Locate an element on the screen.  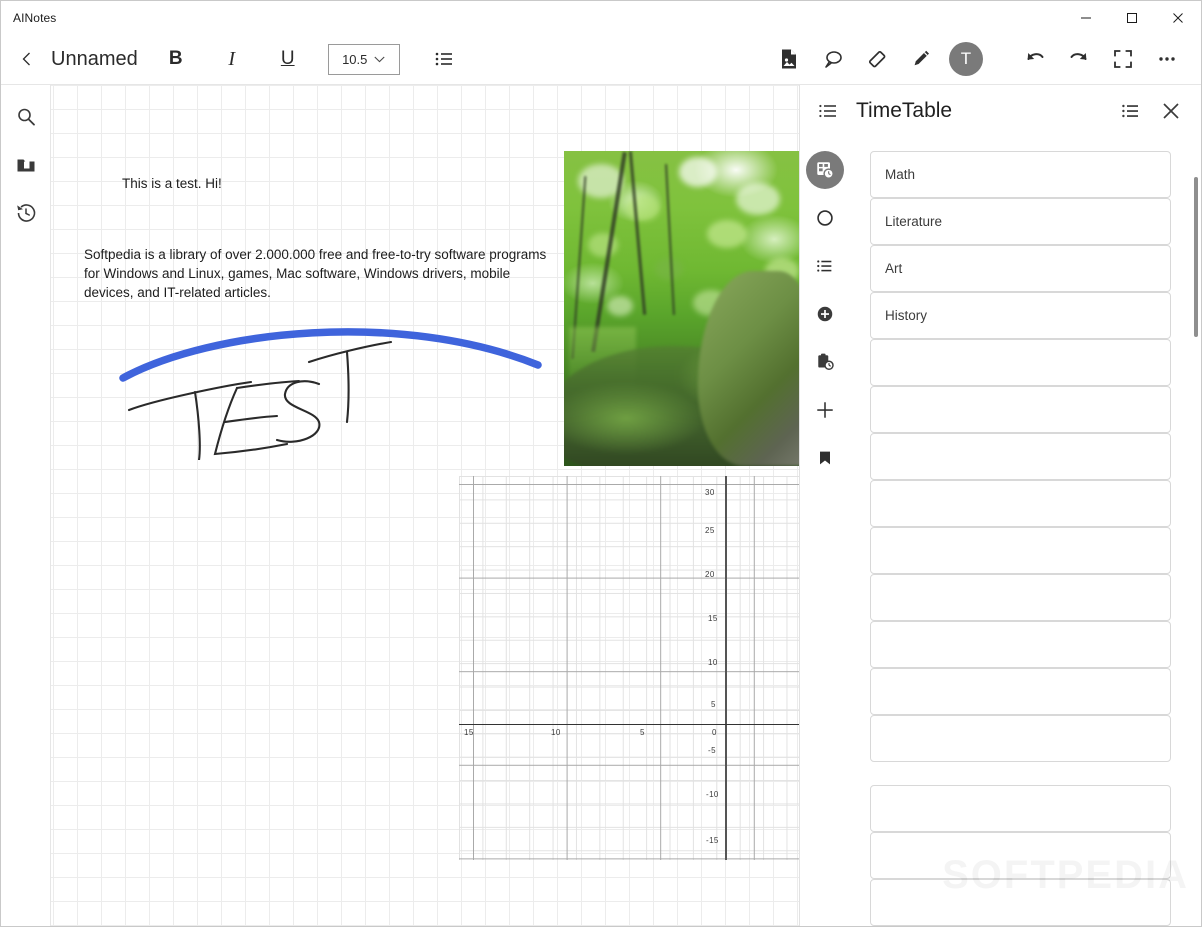
rail-item-clipboard-clock is located at coordinates (825, 362).